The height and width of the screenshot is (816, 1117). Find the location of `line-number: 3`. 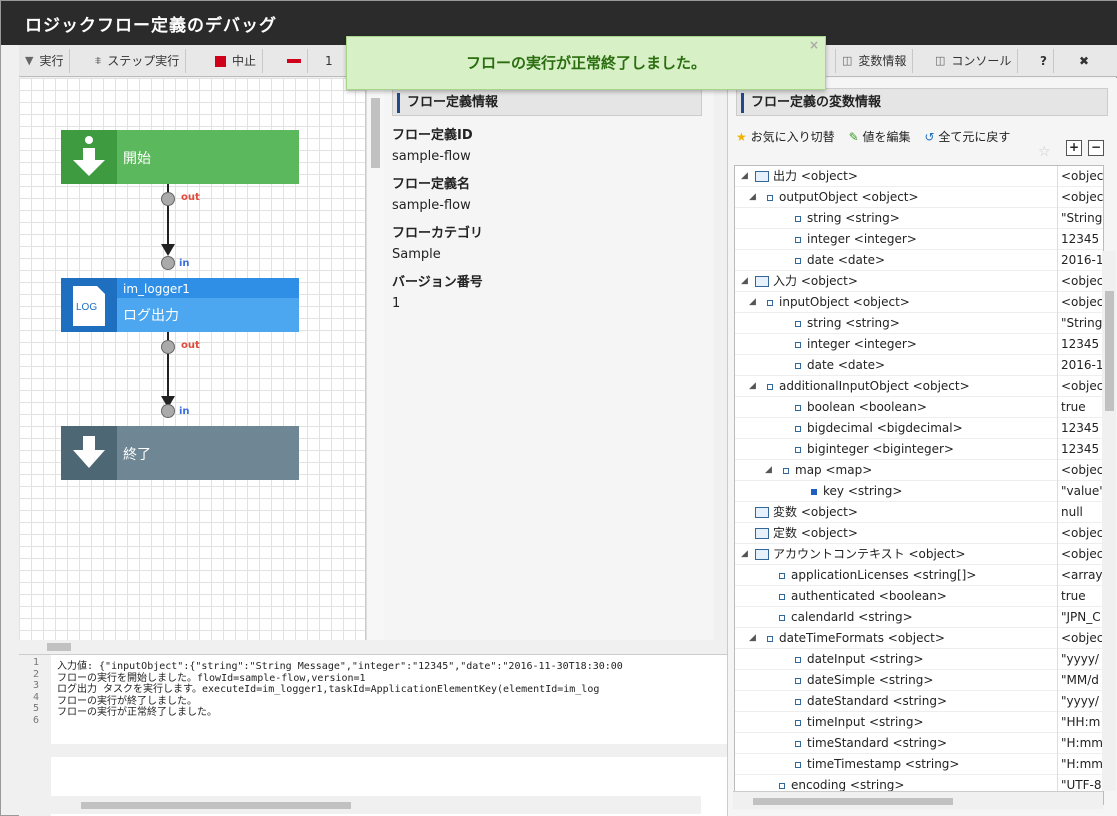

line-number: 3 is located at coordinates (35, 685).